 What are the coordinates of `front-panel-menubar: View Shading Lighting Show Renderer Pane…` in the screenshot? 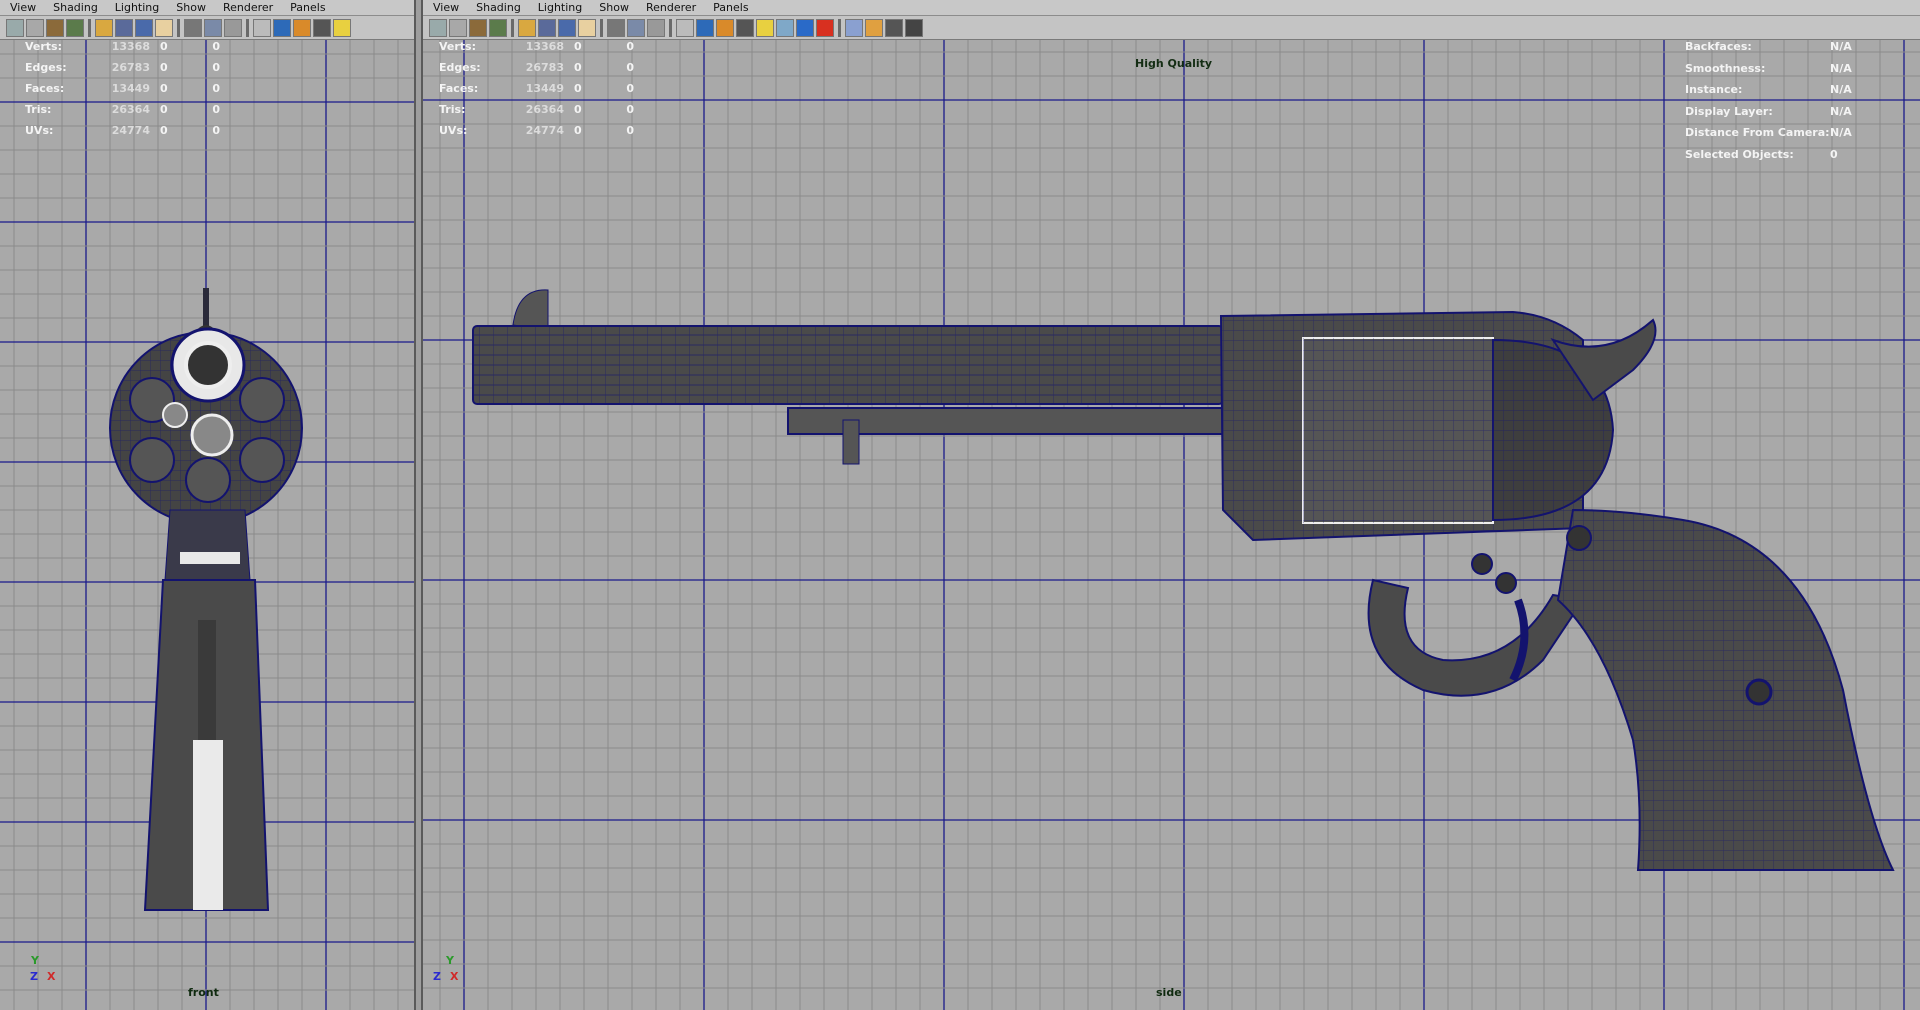 It's located at (207, 8).